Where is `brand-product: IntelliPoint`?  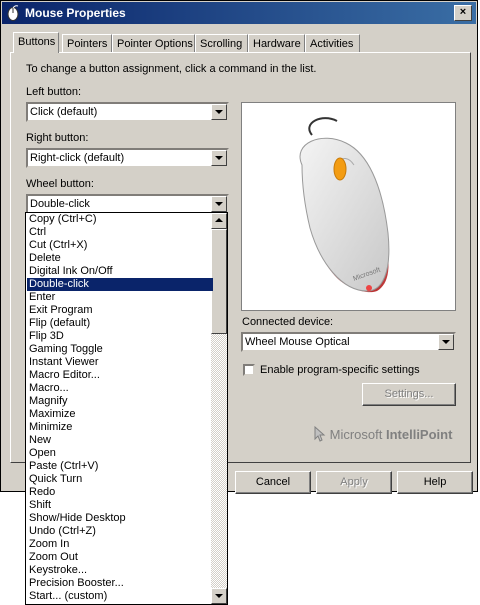
brand-product: IntelliPoint is located at coordinates (419, 434).